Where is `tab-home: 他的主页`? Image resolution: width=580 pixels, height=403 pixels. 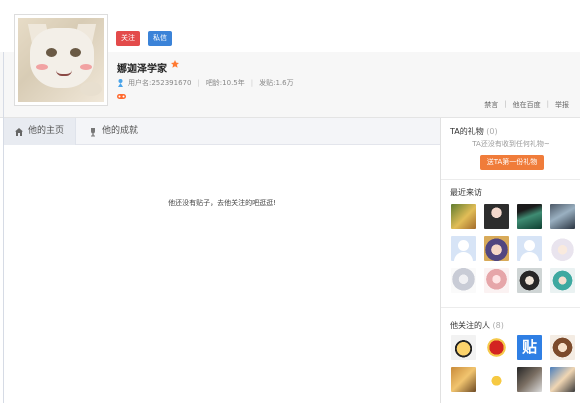
tab-home: 他的主页 is located at coordinates (40, 131).